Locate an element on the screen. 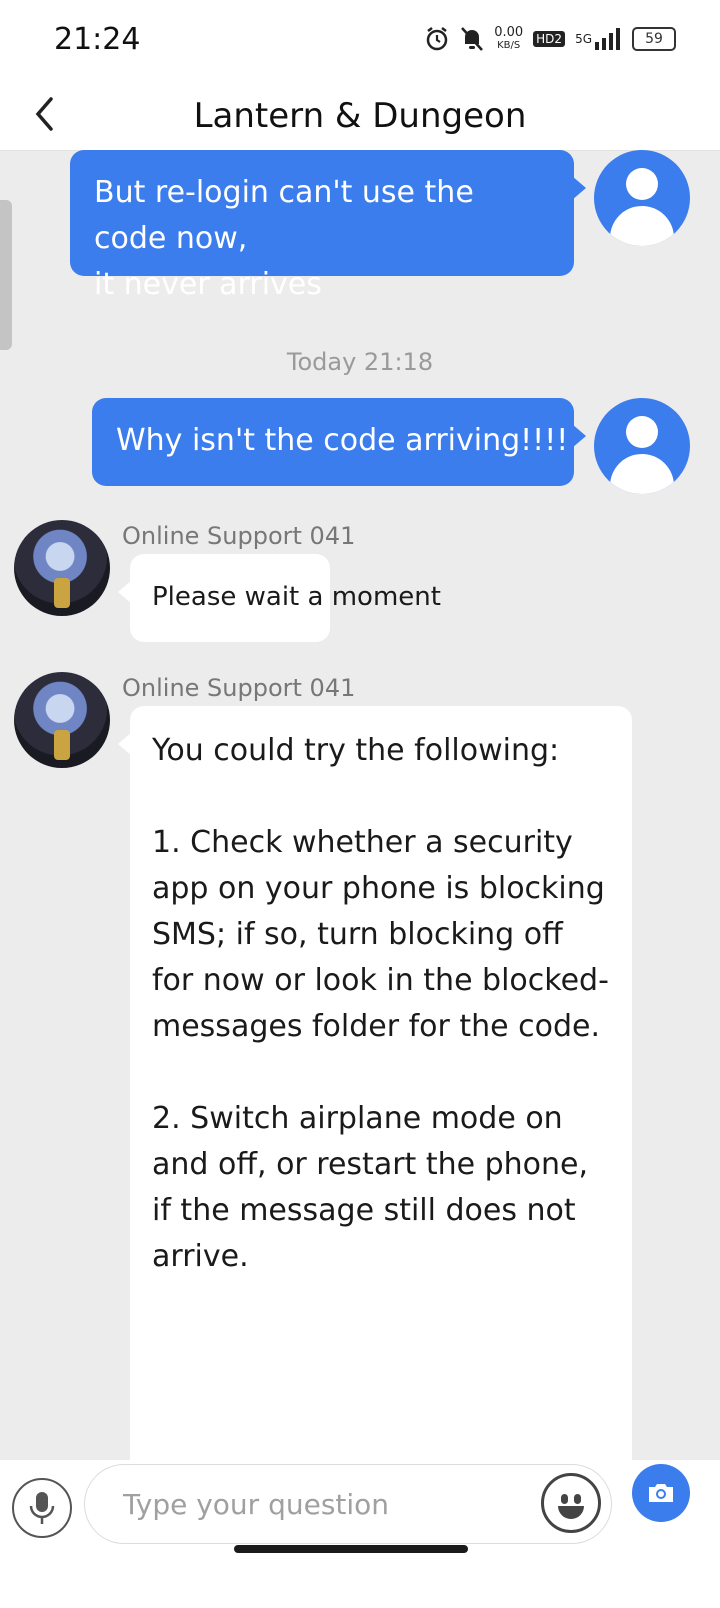 The height and width of the screenshot is (1608, 720). status-time: 21:24 is located at coordinates (97, 39).